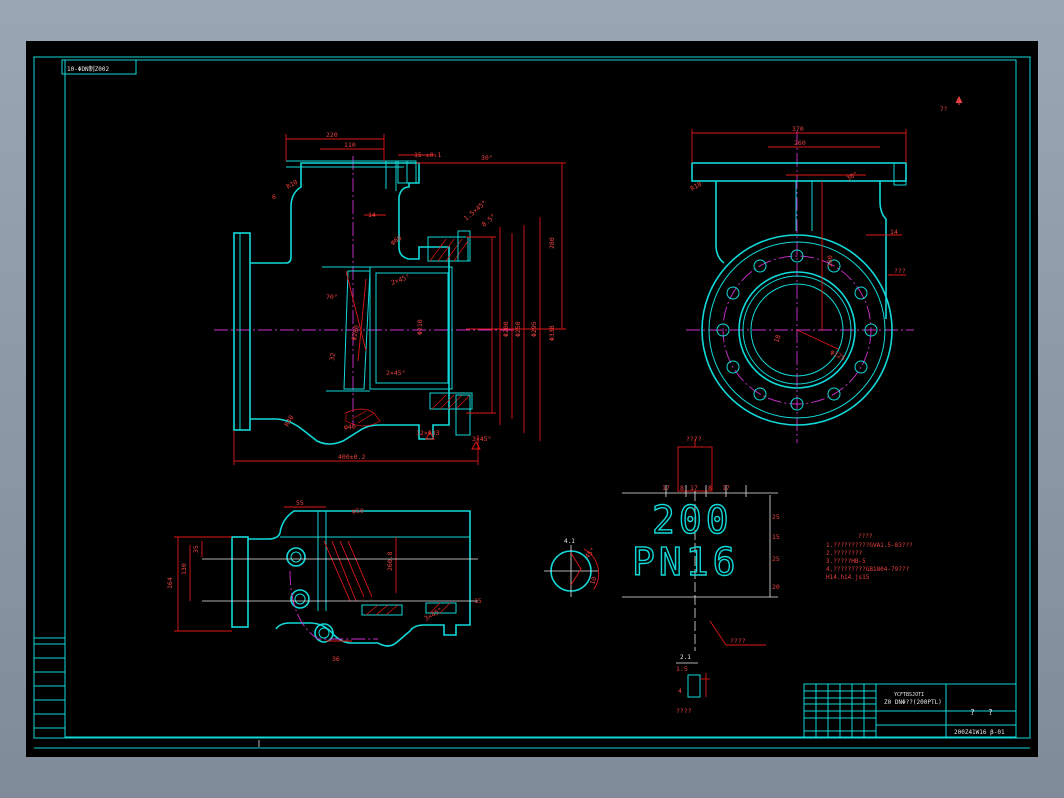 The image size is (1064, 798). I want to click on title-doc: Z0 DNΦ??(200PTL), so click(913, 702).